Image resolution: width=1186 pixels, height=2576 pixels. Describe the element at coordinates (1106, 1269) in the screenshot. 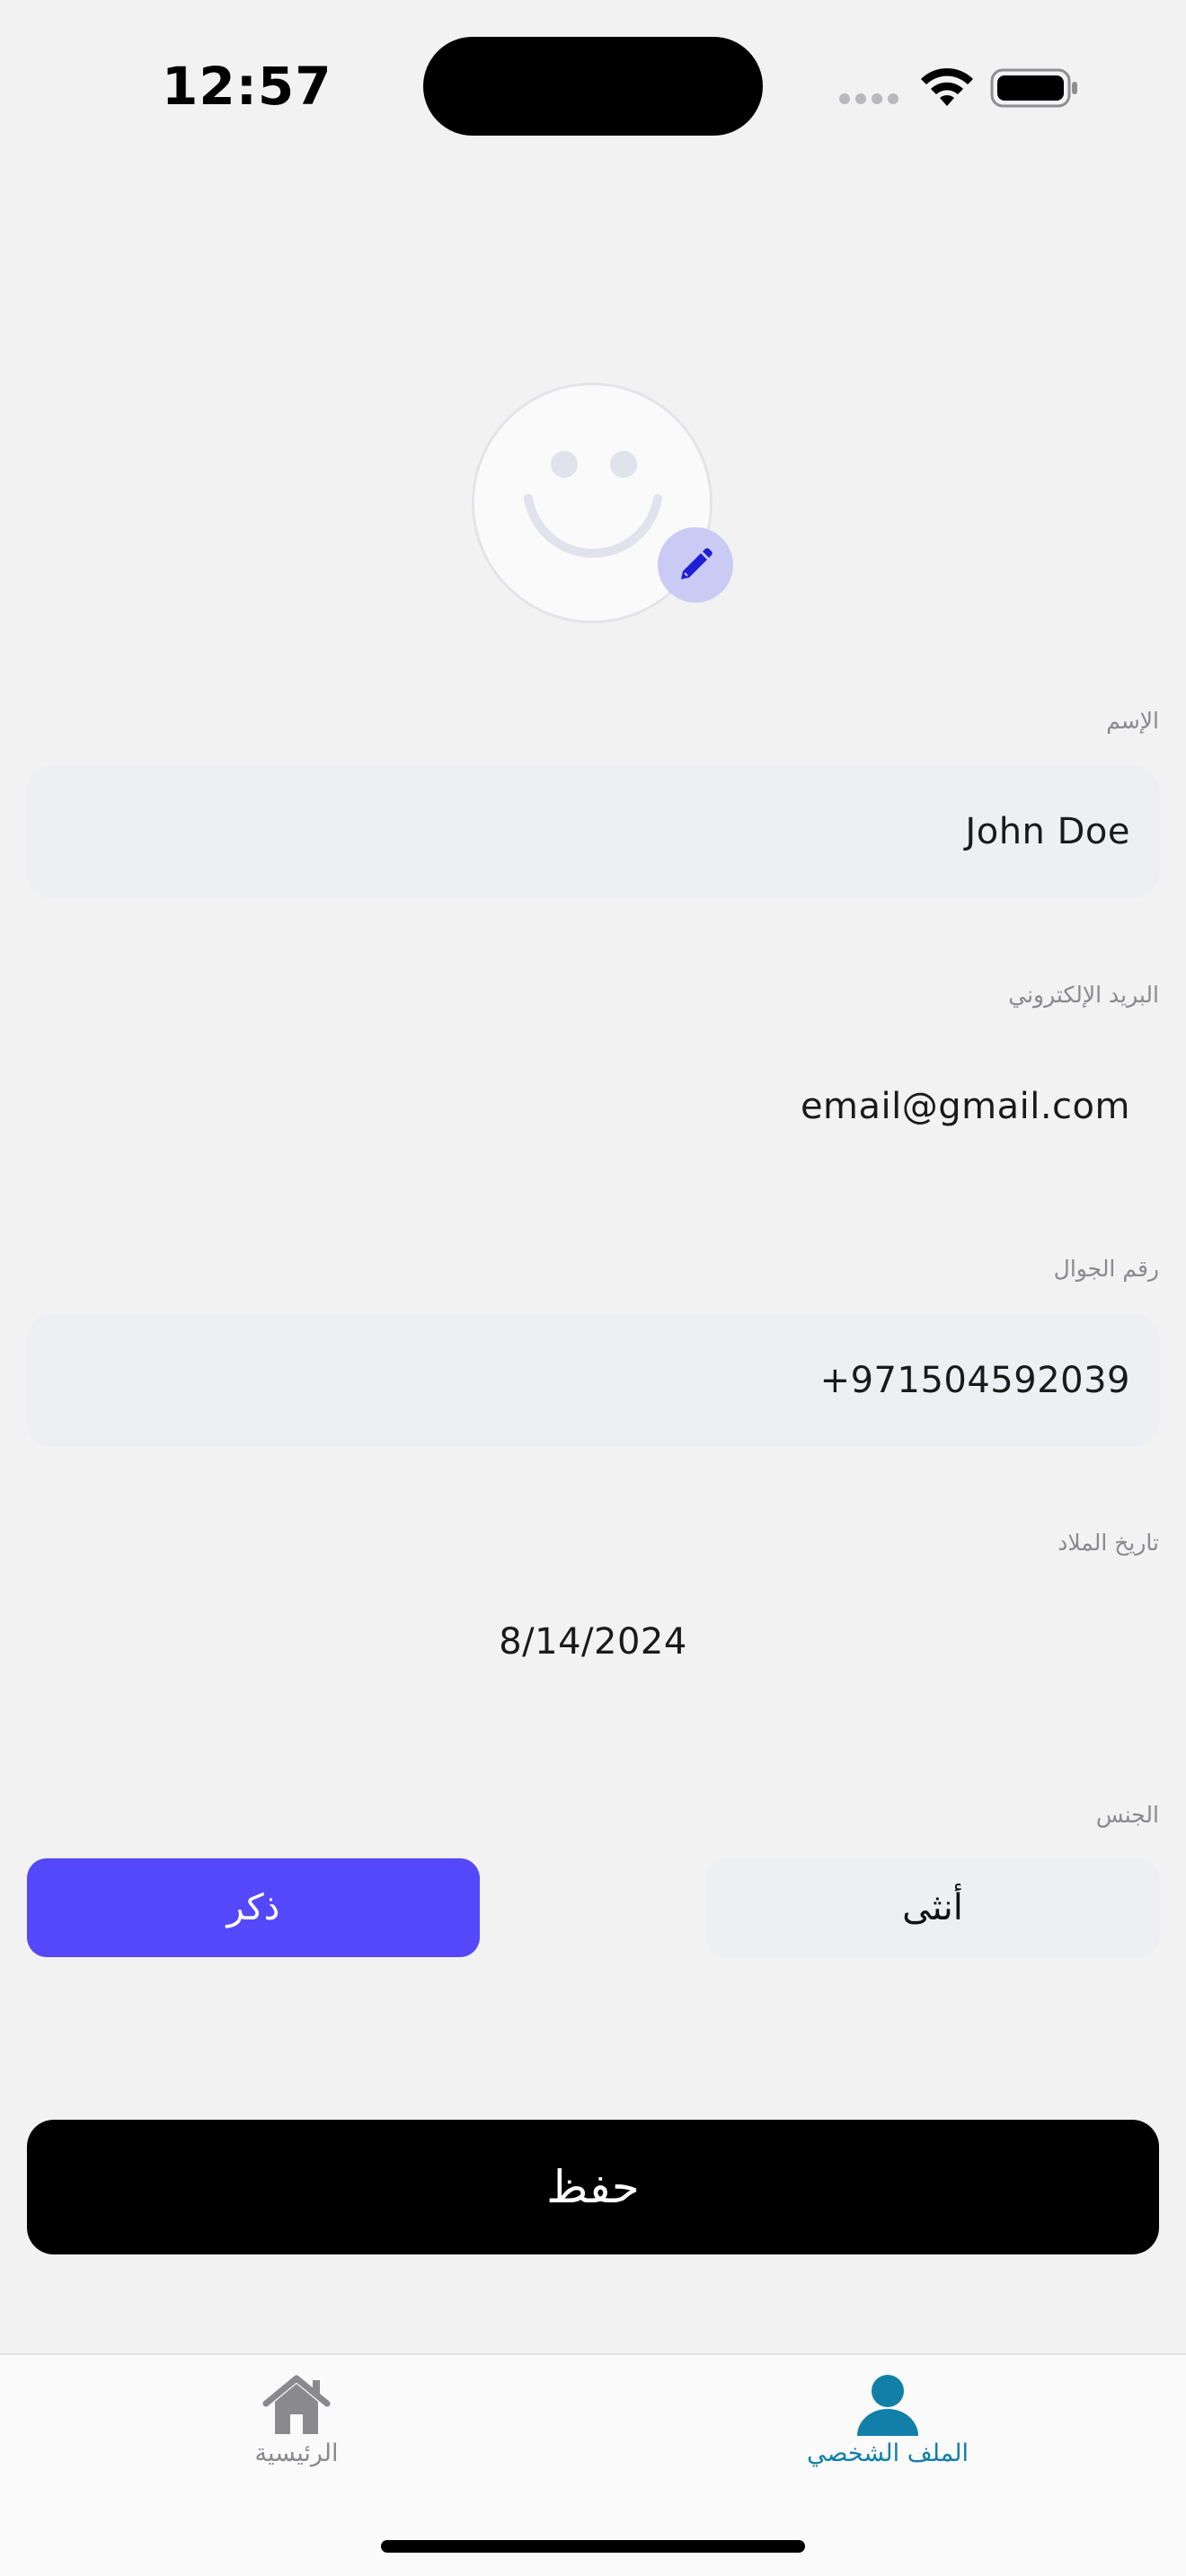

I see `phone-label: رقم الجوال` at that location.